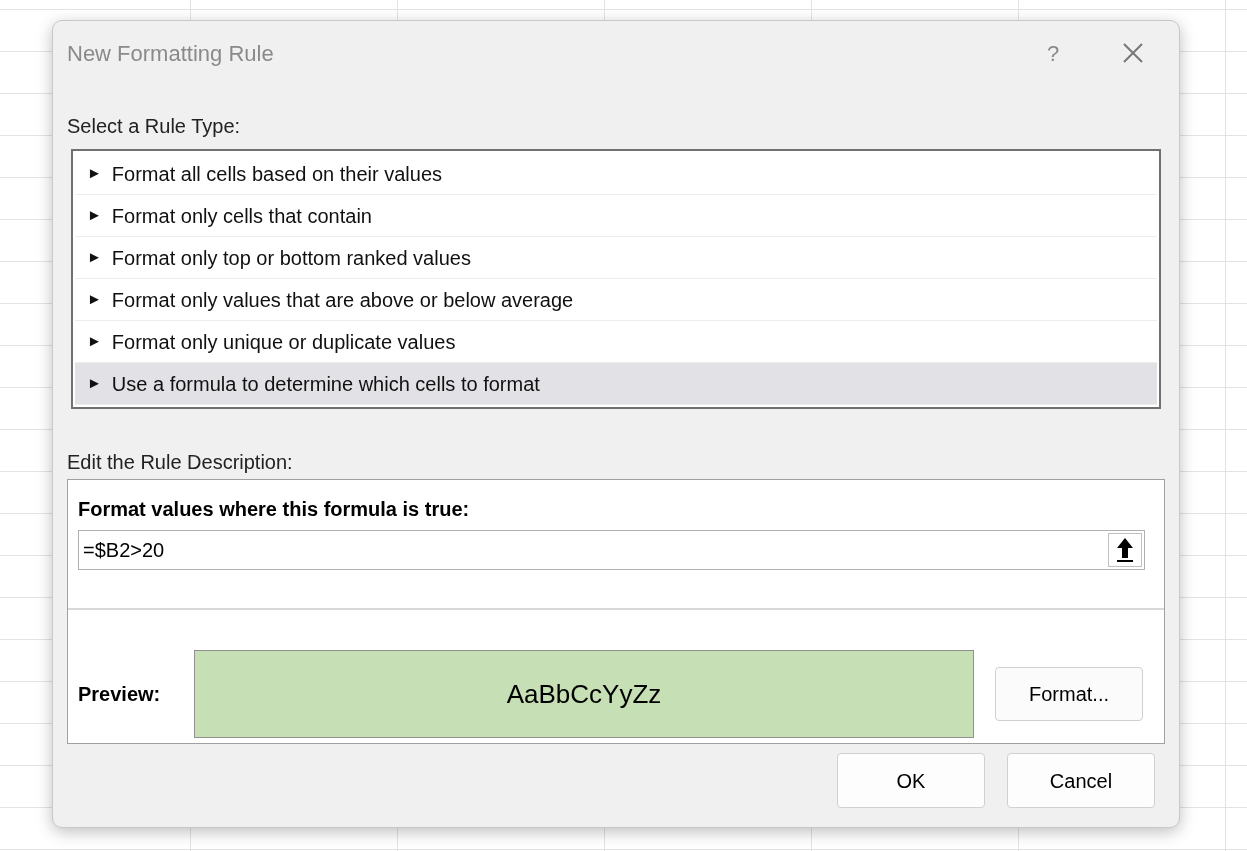 This screenshot has height=851, width=1247. I want to click on close-icon, so click(1133, 53).